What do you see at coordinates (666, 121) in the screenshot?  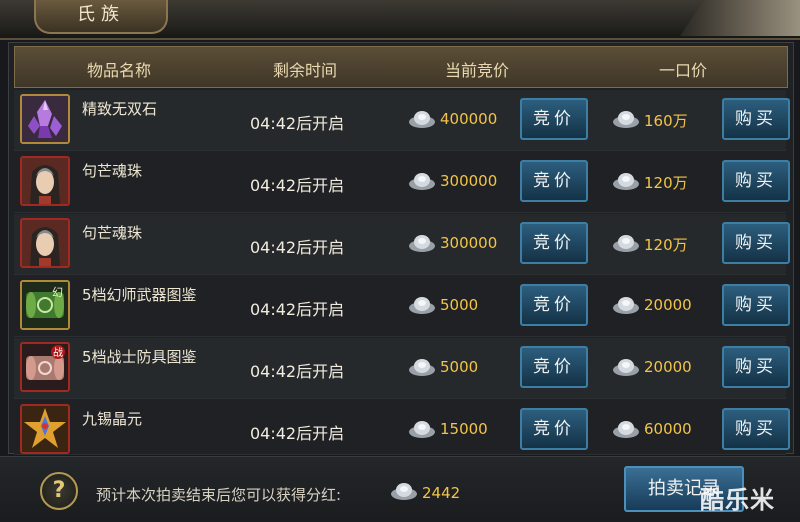 I see `buyout-price: 160万` at bounding box center [666, 121].